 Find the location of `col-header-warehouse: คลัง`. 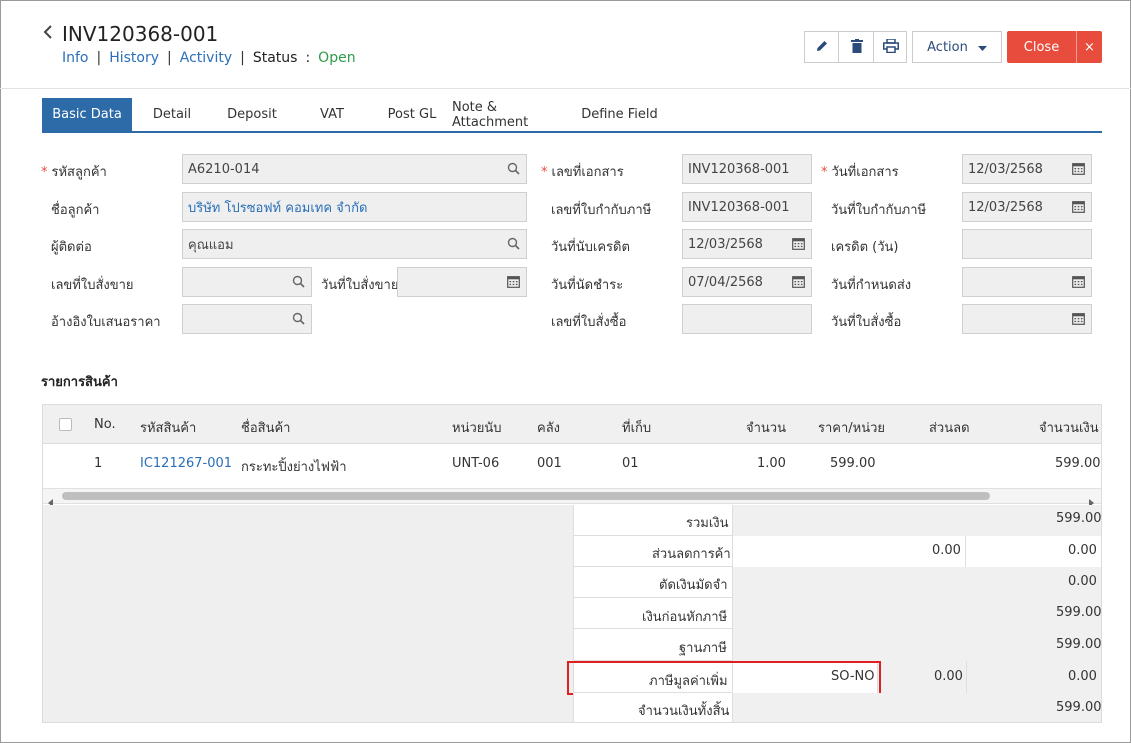

col-header-warehouse: คลัง is located at coordinates (548, 427).